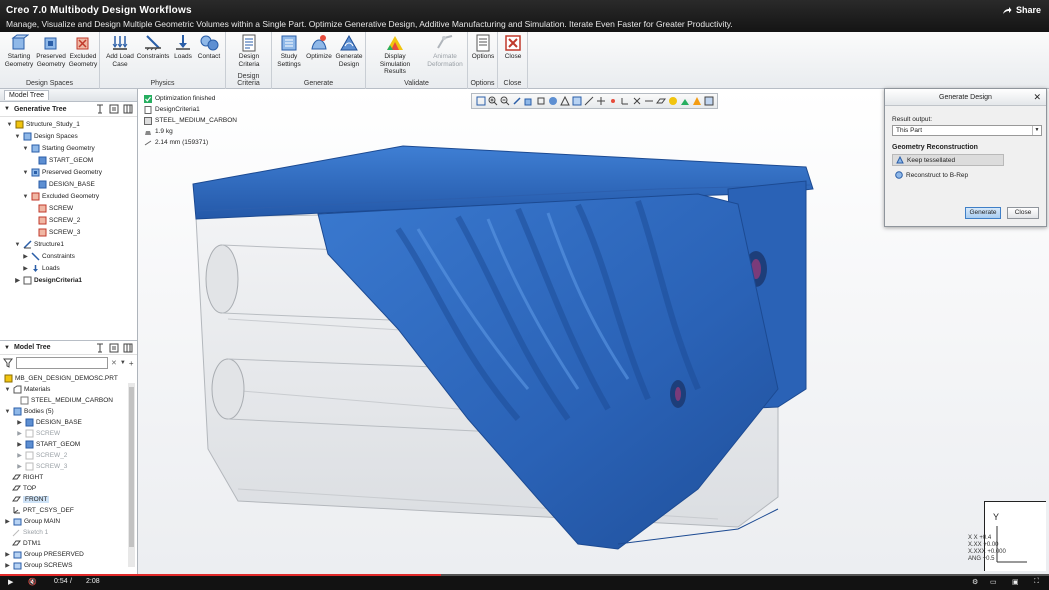 Image resolution: width=1049 pixels, height=590 pixels. What do you see at coordinates (624, 101) in the screenshot?
I see `csys-display-icon` at bounding box center [624, 101].